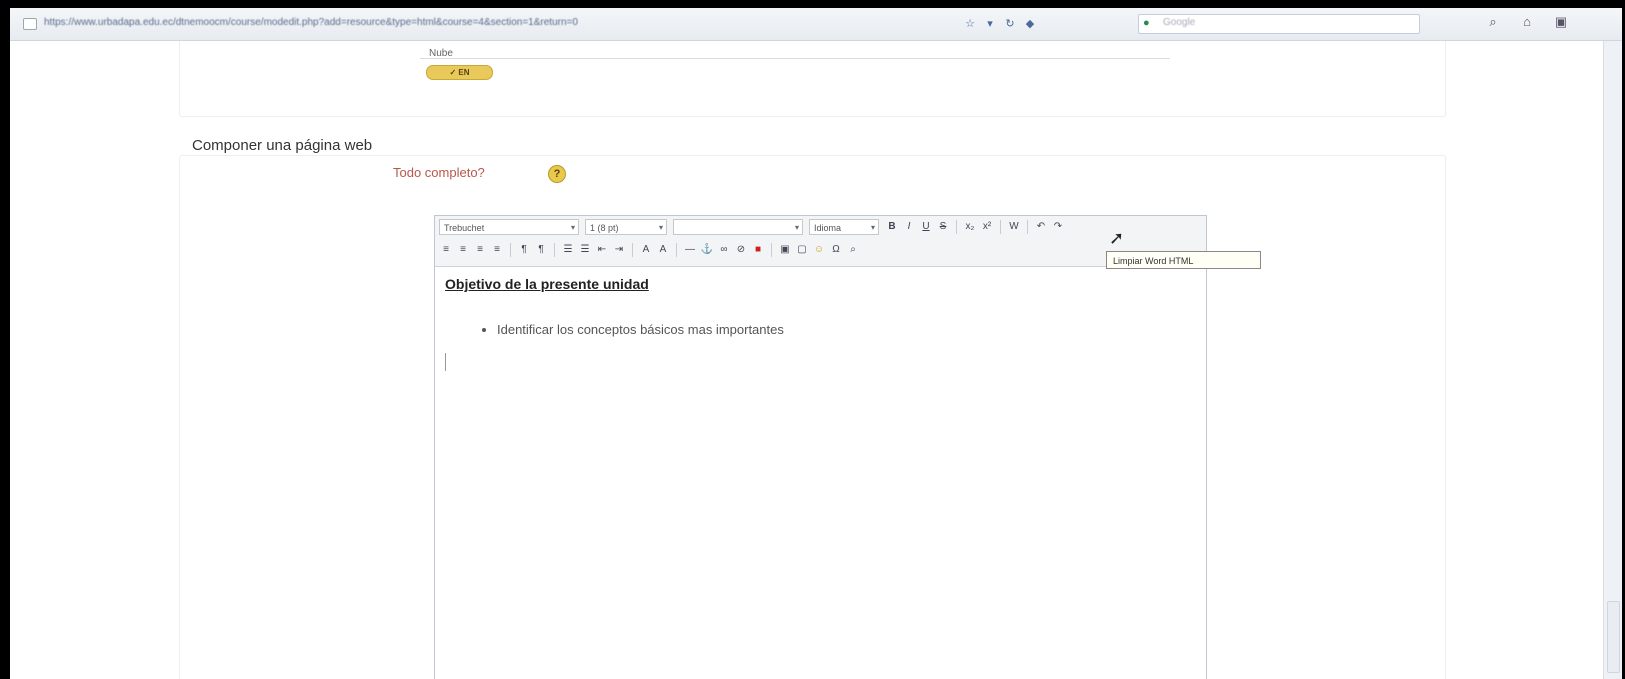 The width and height of the screenshot is (1625, 679). Describe the element at coordinates (568, 250) in the screenshot. I see `ordered-list-icon: ☰` at that location.